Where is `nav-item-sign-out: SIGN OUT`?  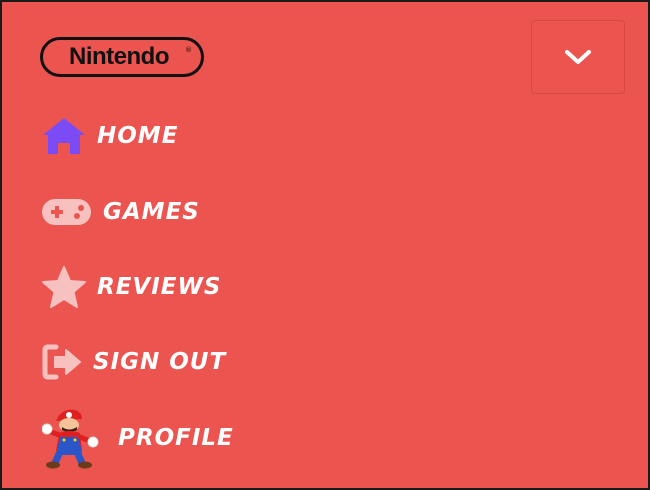
nav-item-sign-out: SIGN OUT is located at coordinates (134, 362).